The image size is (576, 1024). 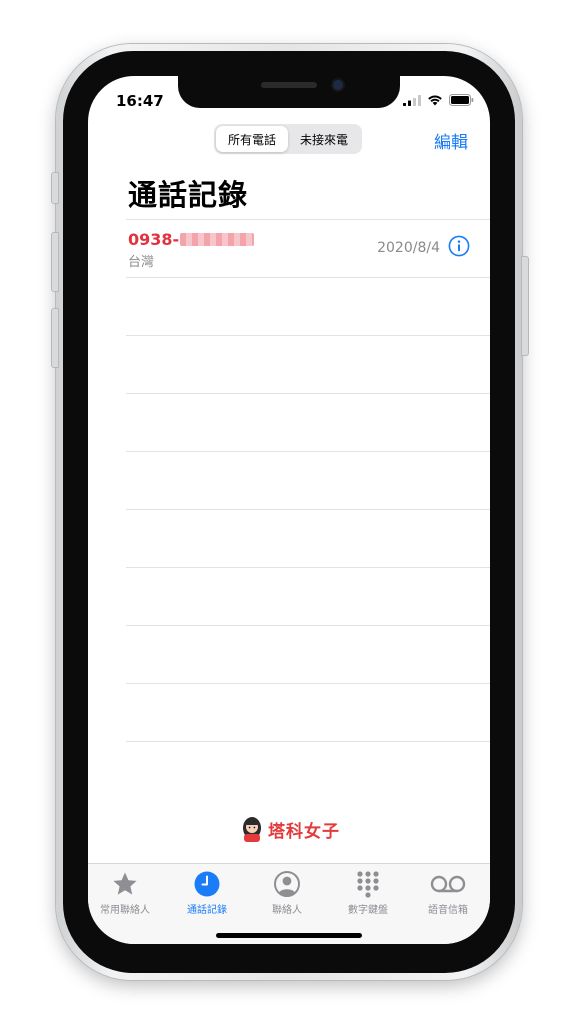 What do you see at coordinates (188, 195) in the screenshot?
I see `page-title: 通話記錄` at bounding box center [188, 195].